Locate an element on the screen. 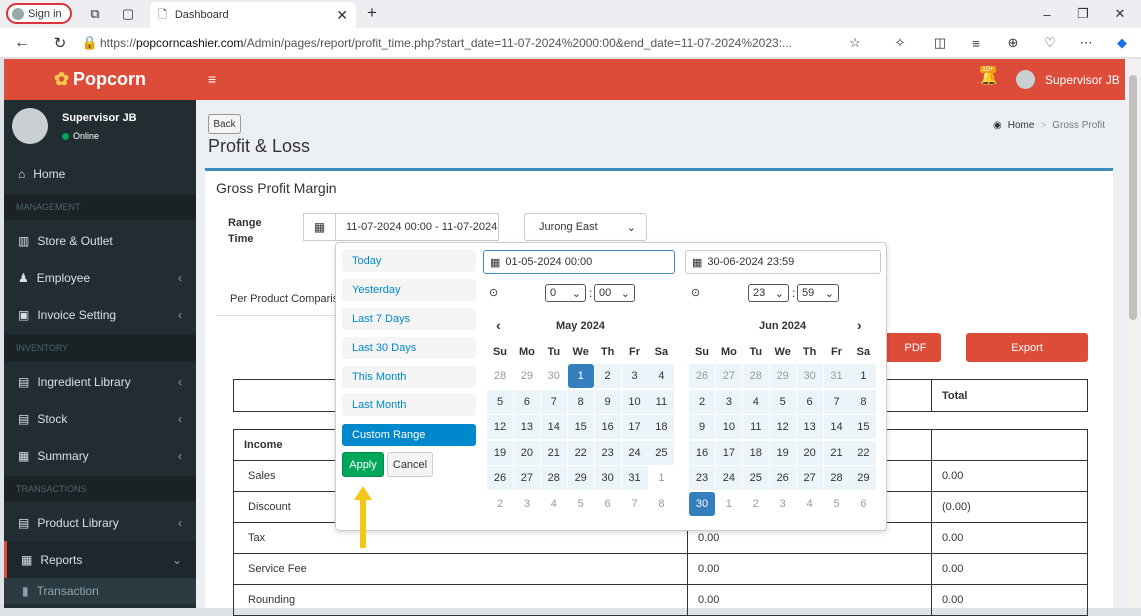  browser-essentials-icon: ♡ is located at coordinates (1050, 43).